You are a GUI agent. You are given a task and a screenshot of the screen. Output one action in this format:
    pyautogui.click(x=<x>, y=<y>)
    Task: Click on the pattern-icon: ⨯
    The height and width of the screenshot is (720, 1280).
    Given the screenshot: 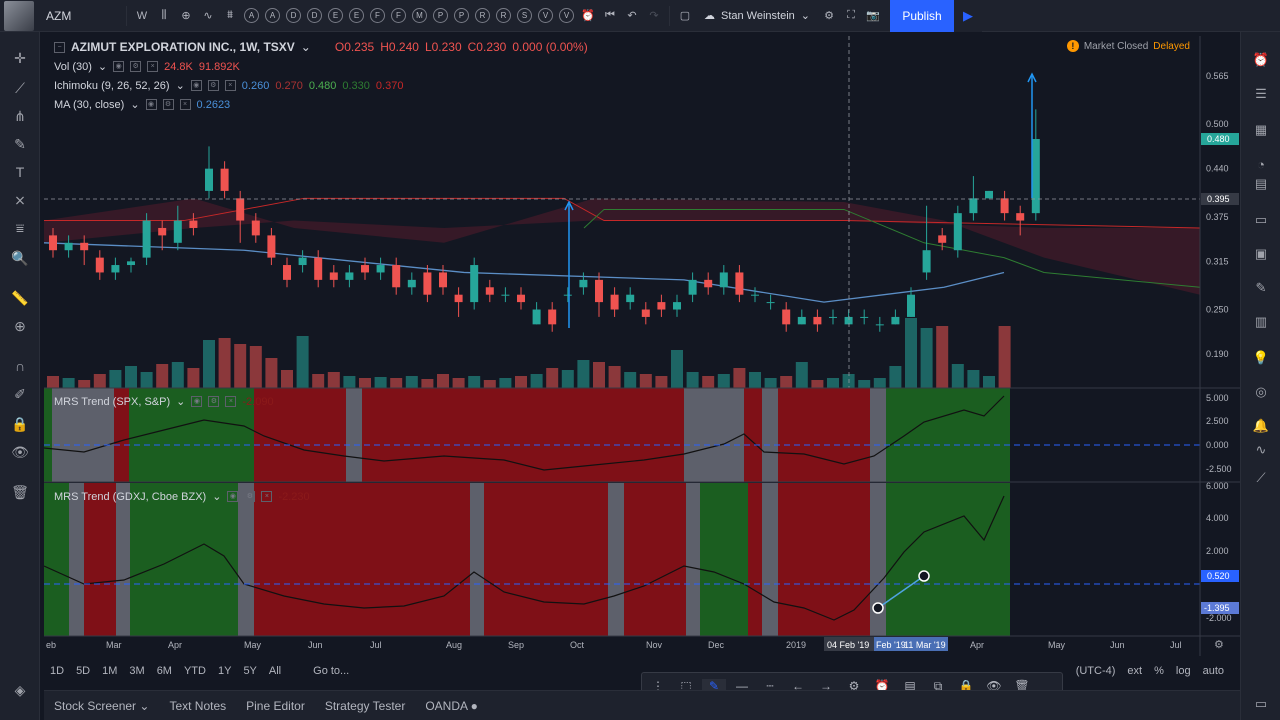 What is the action you would take?
    pyautogui.click(x=20, y=200)
    